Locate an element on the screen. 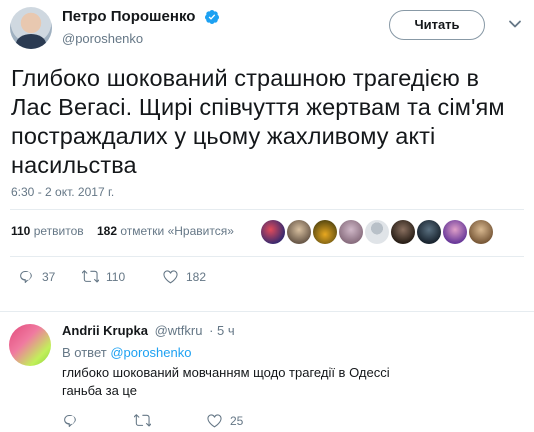 The image size is (534, 432). reply-author: Andrii Krupka @wtfkru · 5 ч is located at coordinates (148, 330).